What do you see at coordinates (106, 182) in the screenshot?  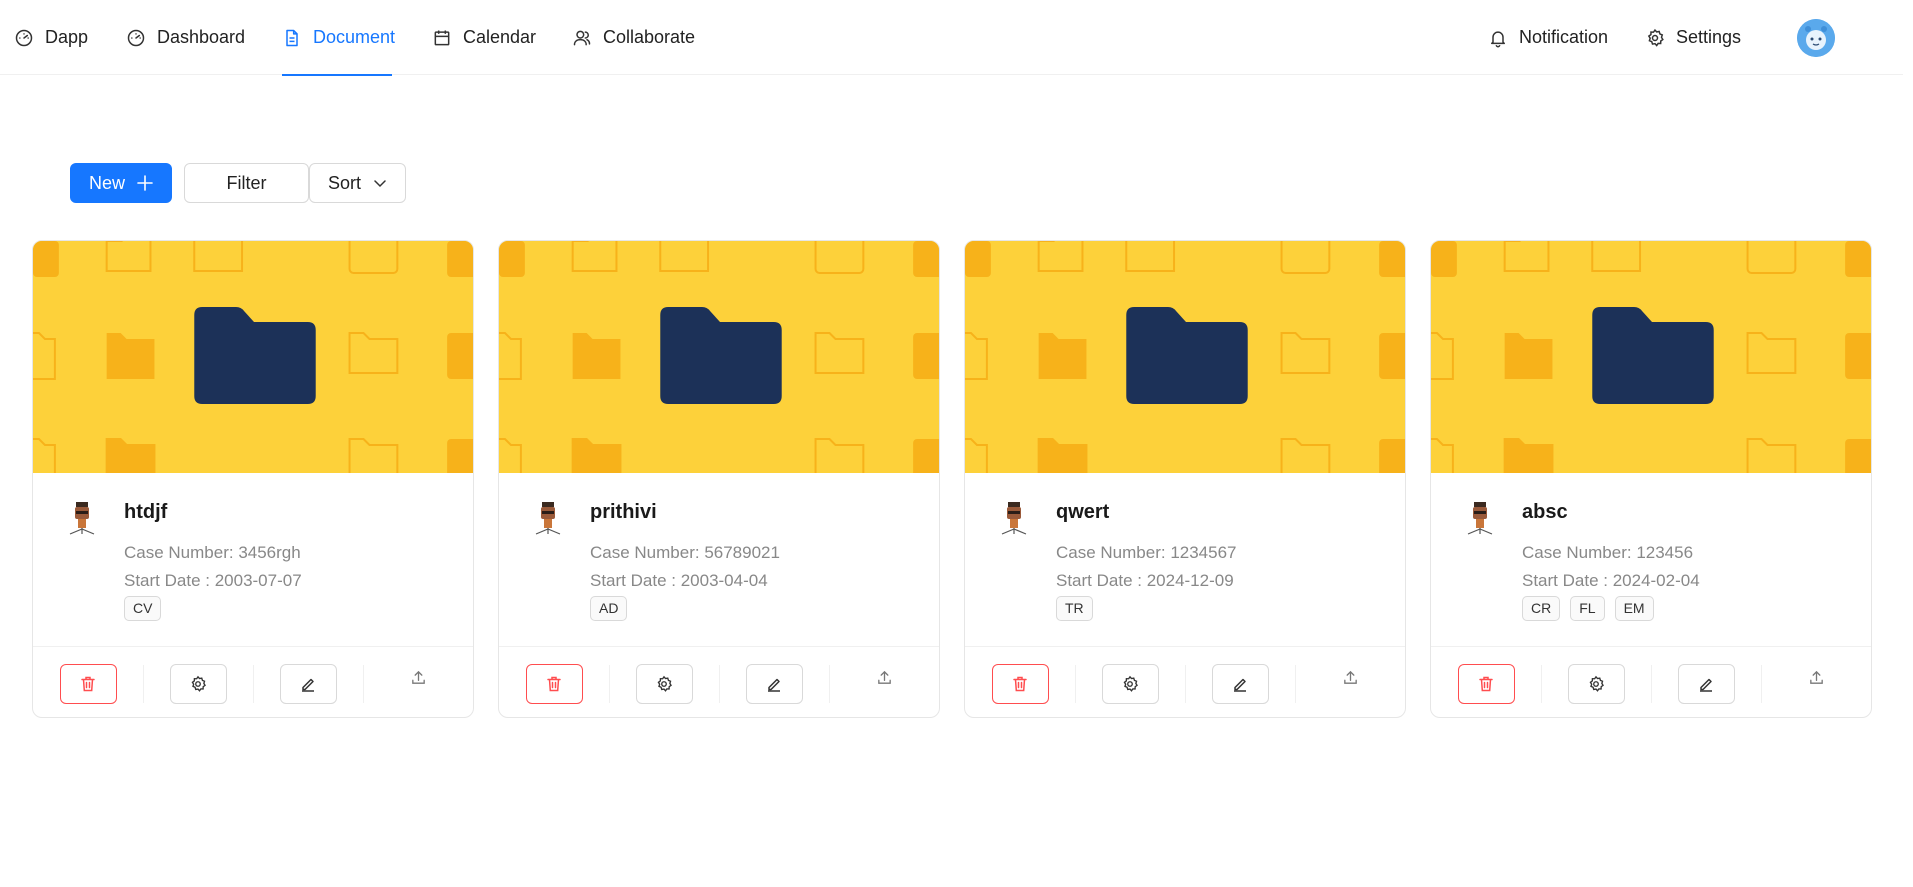 I see `new-button-label: New` at bounding box center [106, 182].